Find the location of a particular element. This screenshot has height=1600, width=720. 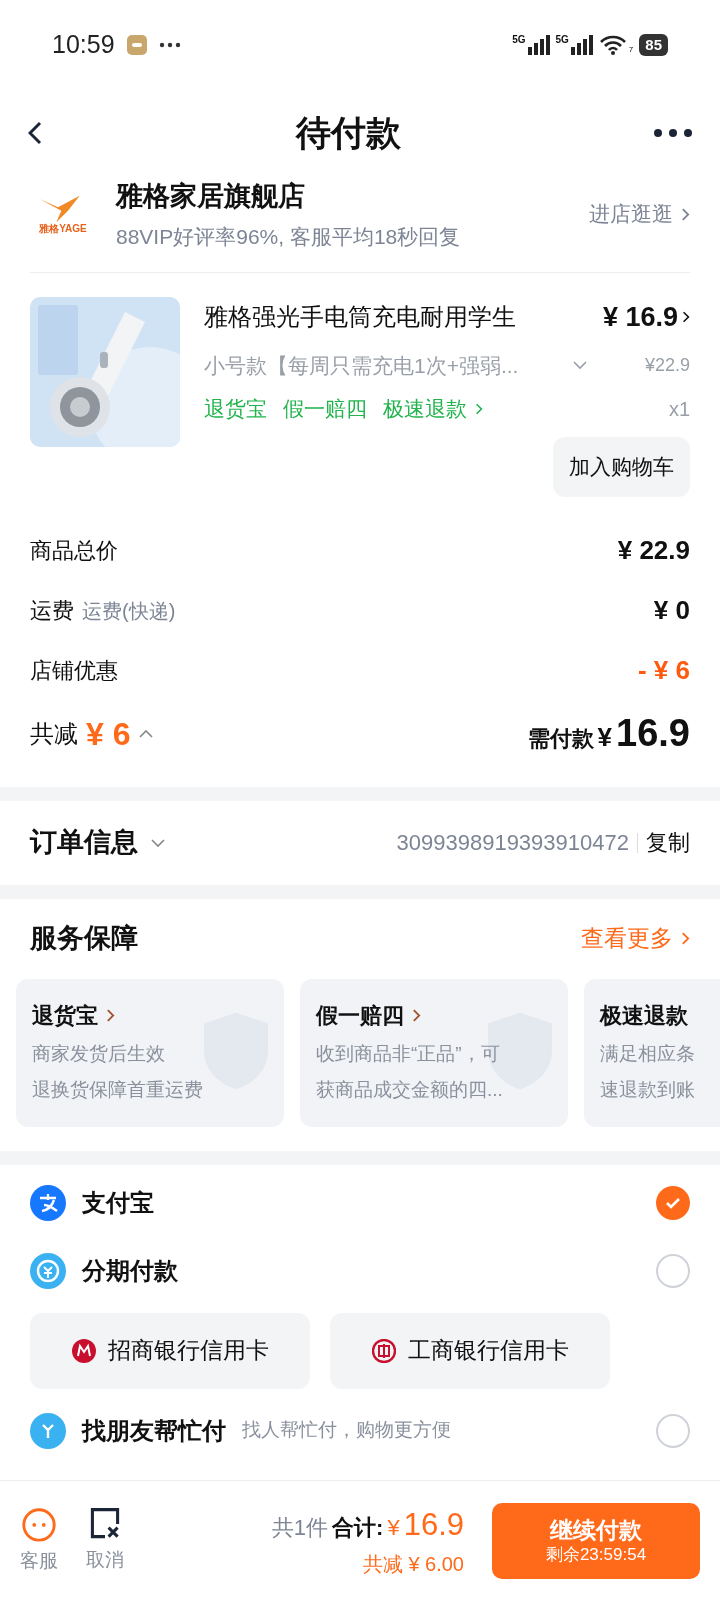

store-rating: 88VIP好评率96%, 客服平均18秒回复 is located at coordinates (289, 236).